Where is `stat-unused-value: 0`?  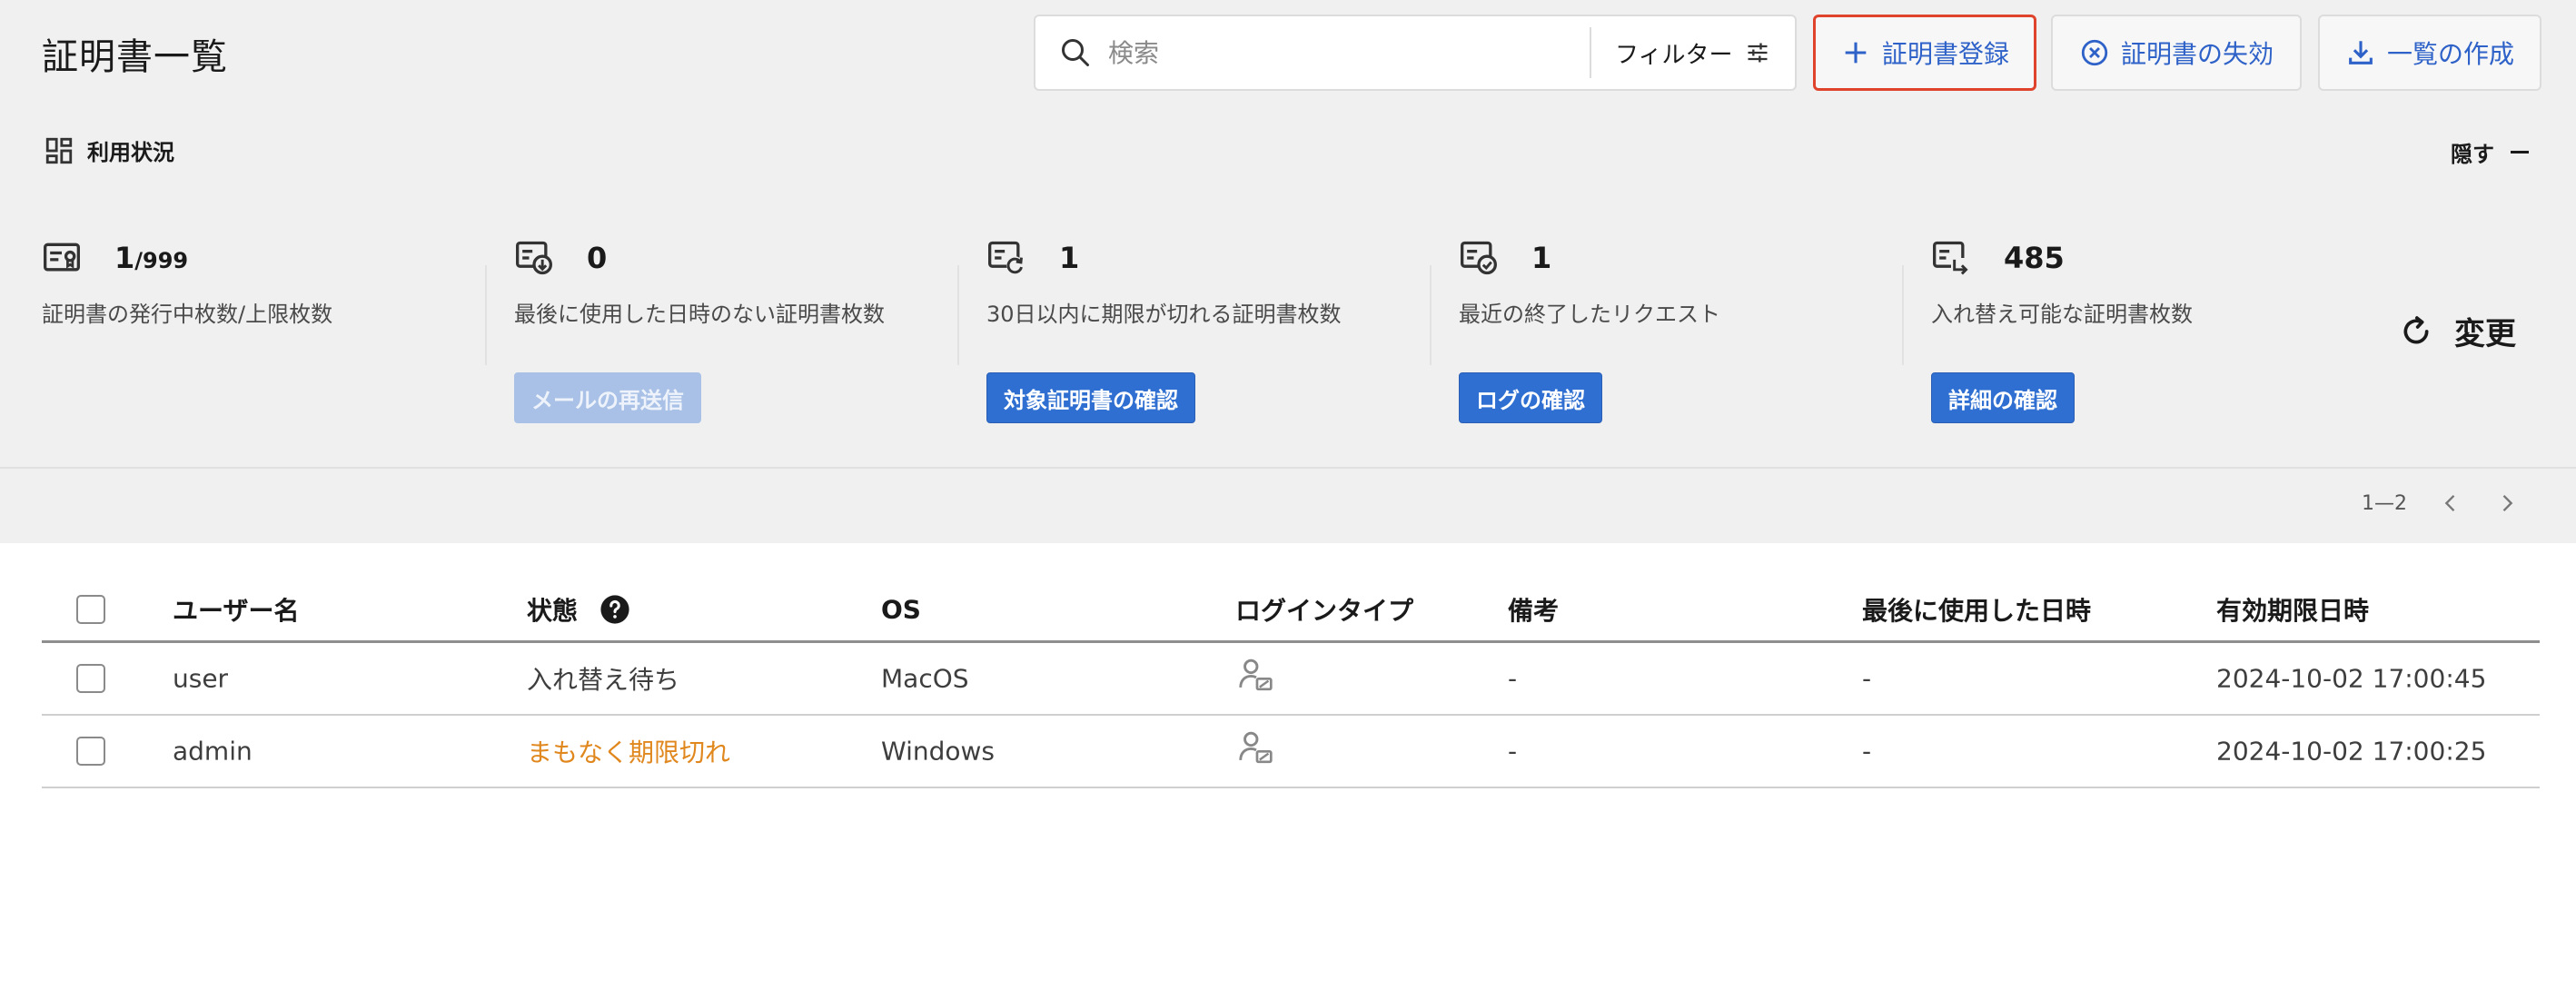
stat-unused-value: 0 is located at coordinates (597, 258).